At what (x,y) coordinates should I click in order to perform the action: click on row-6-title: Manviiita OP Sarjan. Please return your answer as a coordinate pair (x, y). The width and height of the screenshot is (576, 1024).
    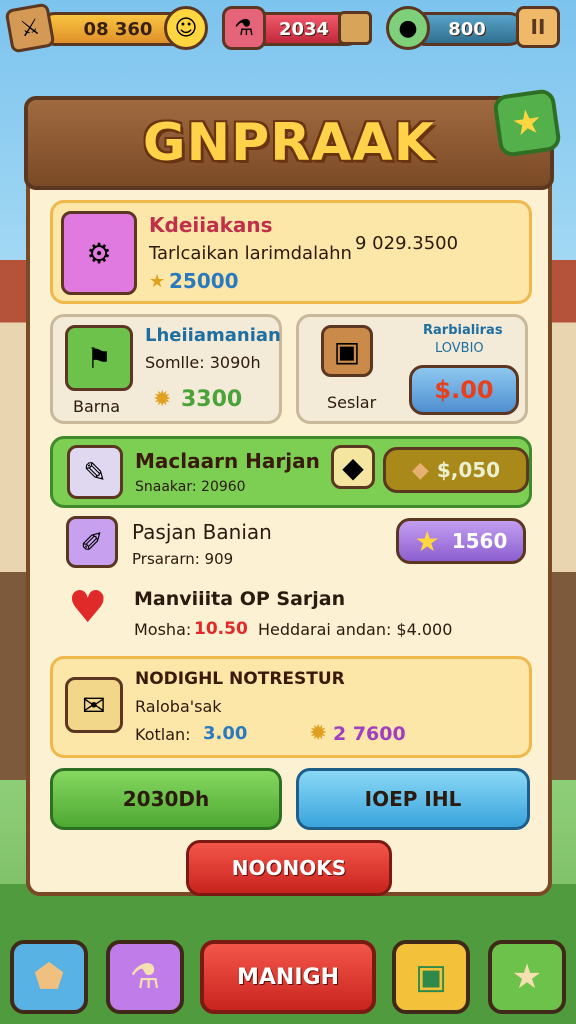
    Looking at the image, I should click on (240, 599).